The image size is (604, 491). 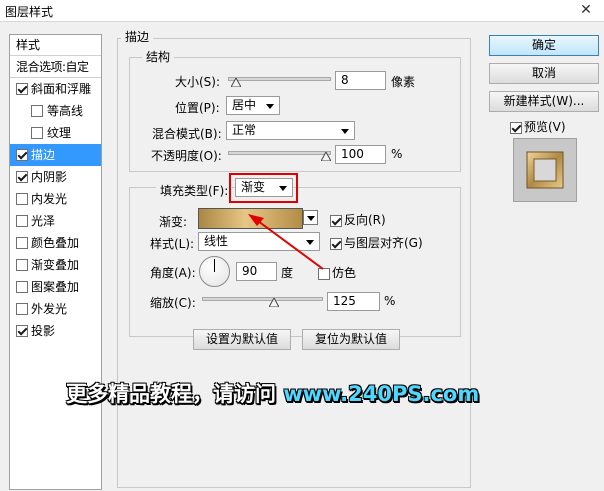 What do you see at coordinates (197, 108) in the screenshot?
I see `position-label: 位置(P):` at bounding box center [197, 108].